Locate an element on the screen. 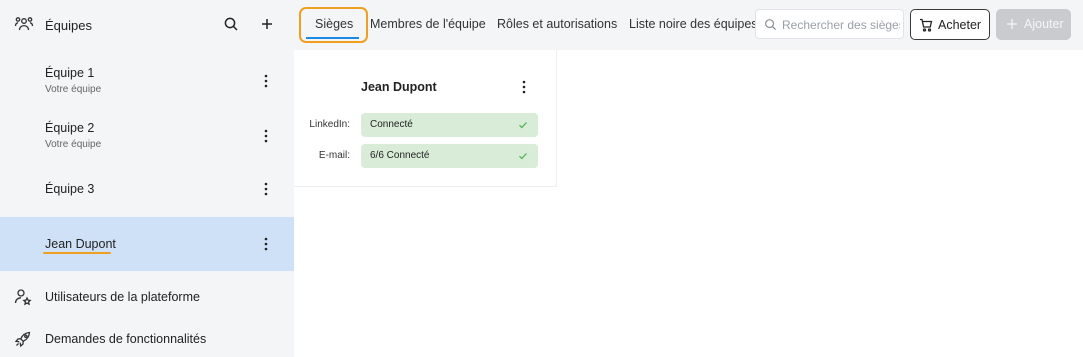 This screenshot has width=1083, height=357. linkedin-status: Connecté is located at coordinates (449, 125).